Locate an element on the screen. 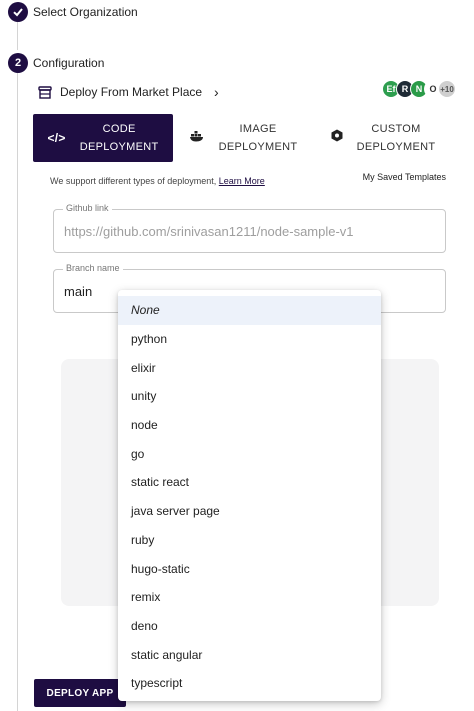 The height and width of the screenshot is (711, 474). docker-icon is located at coordinates (197, 138).